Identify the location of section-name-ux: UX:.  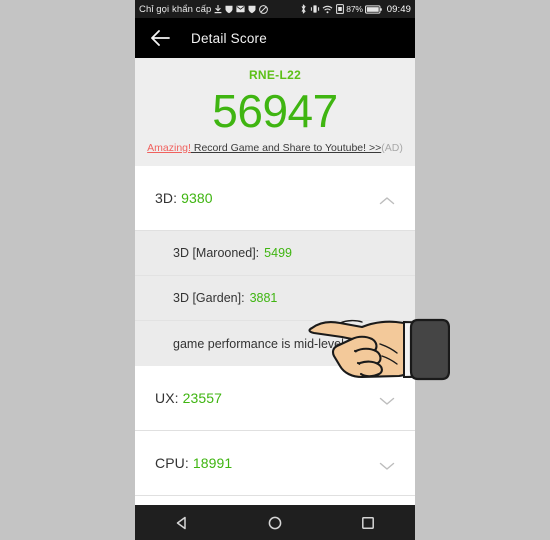
(169, 398).